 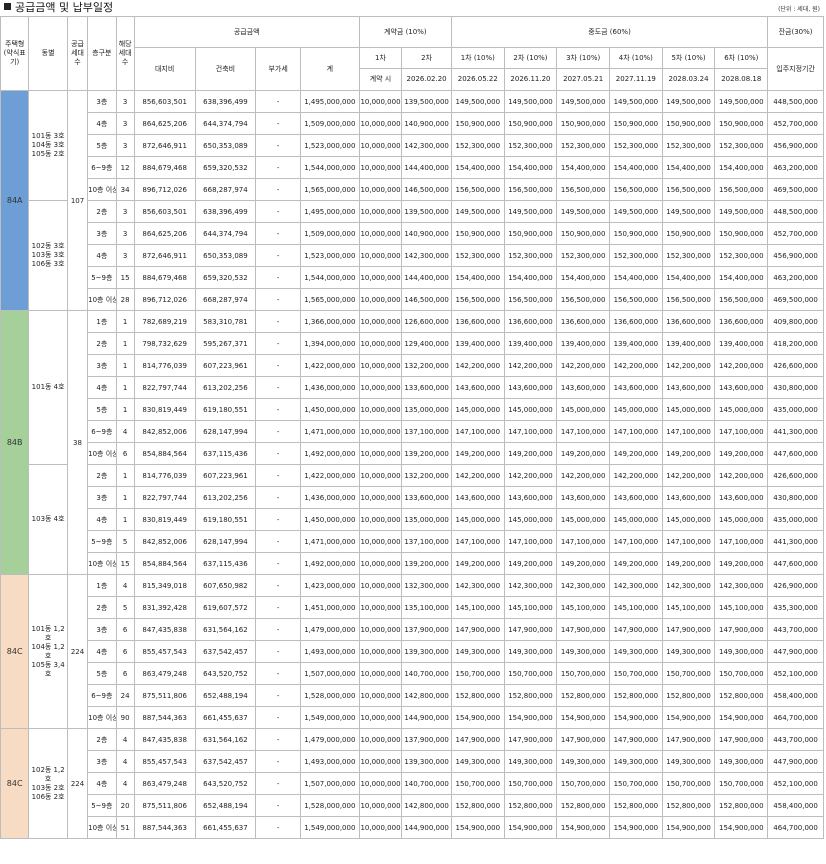 What do you see at coordinates (164, 167) in the screenshot?
I see `land-cost-cell: 884,679,468` at bounding box center [164, 167].